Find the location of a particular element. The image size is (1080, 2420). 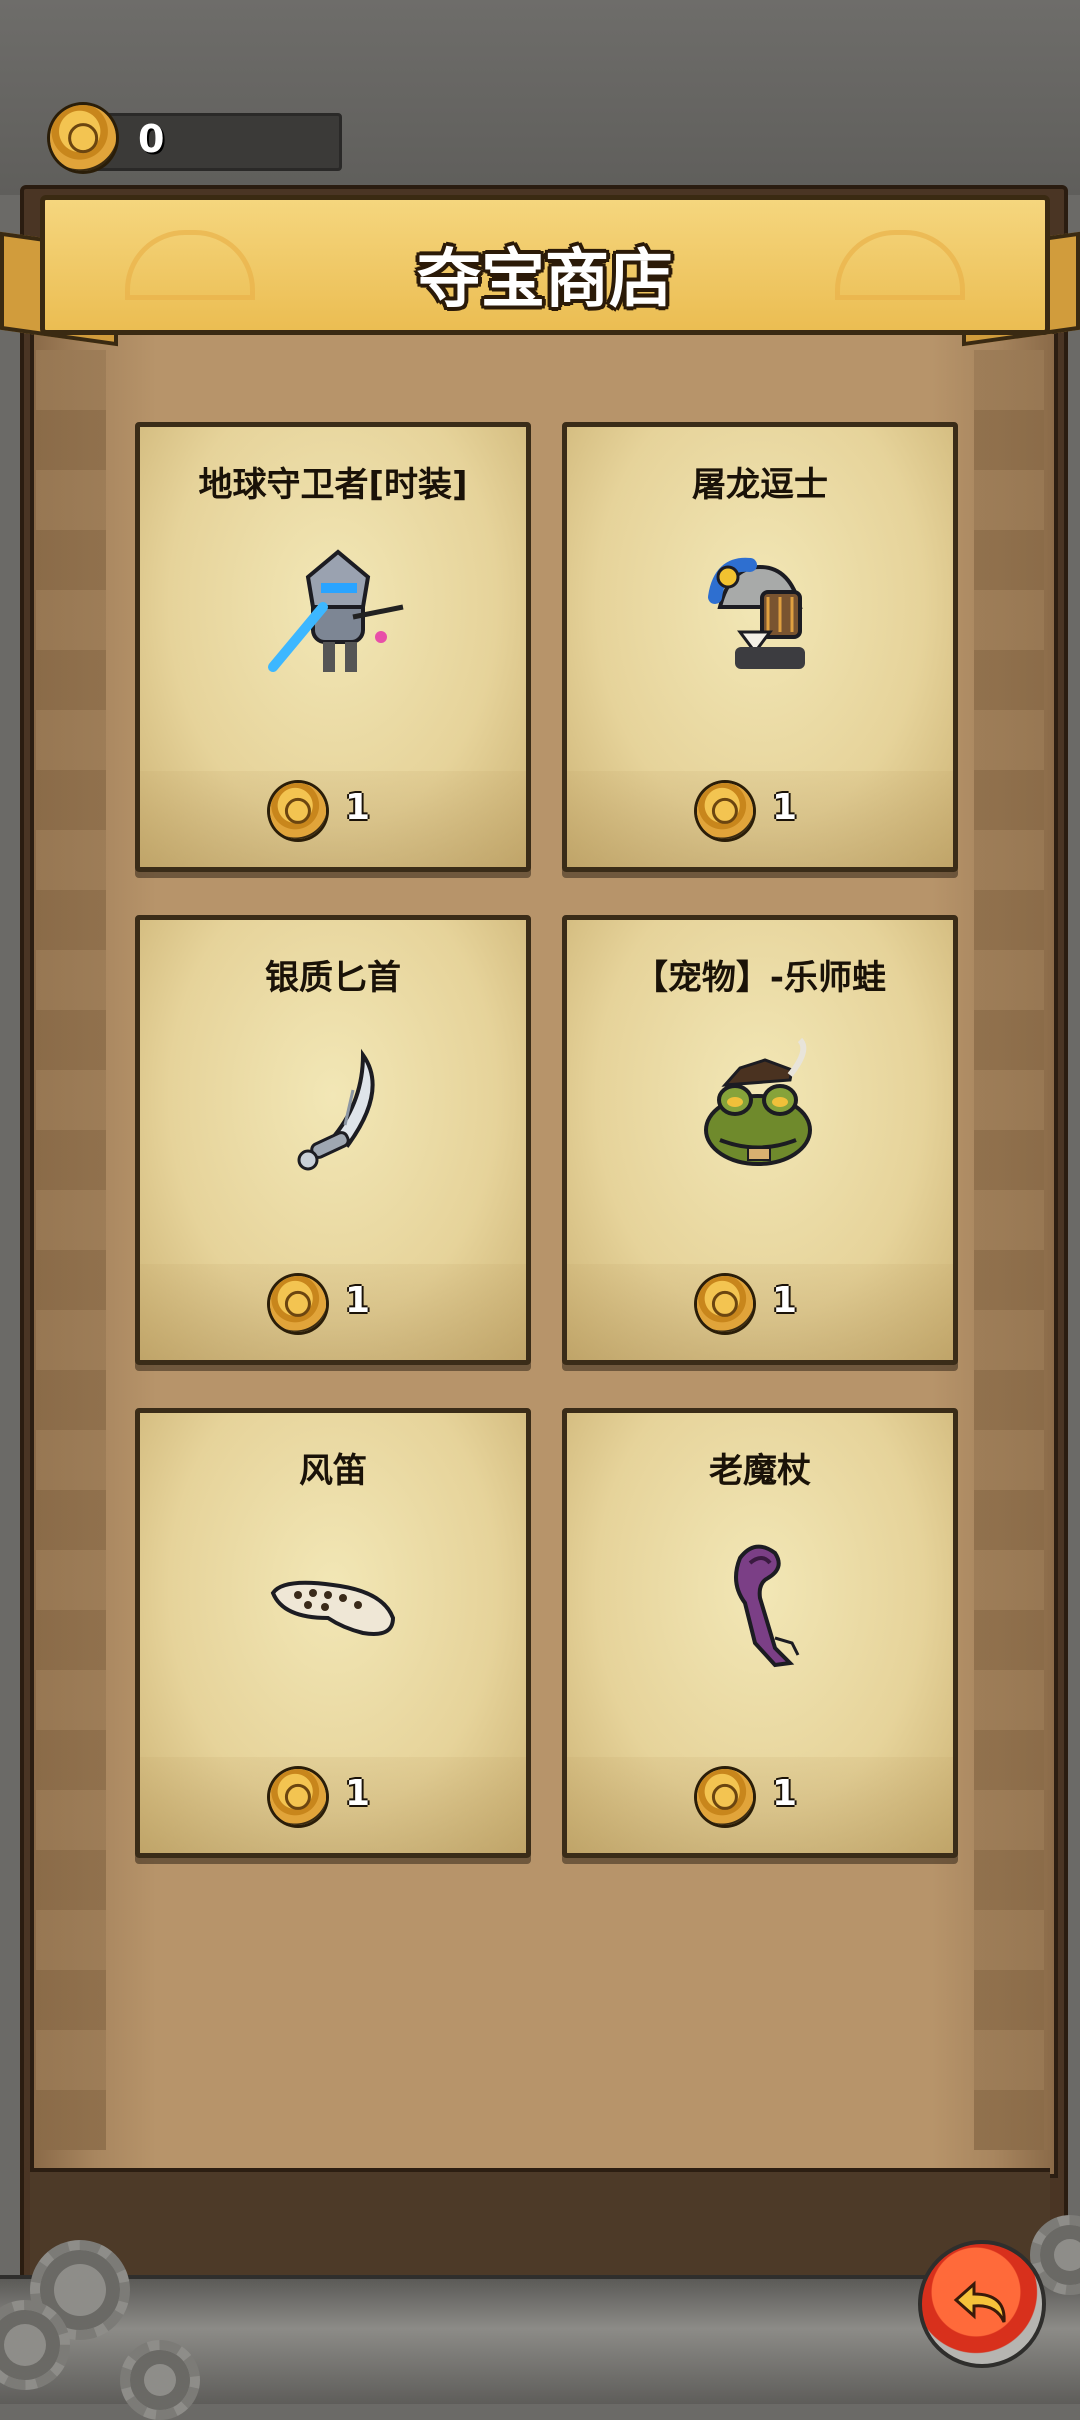

currency-amount: 0 is located at coordinates (151, 139).